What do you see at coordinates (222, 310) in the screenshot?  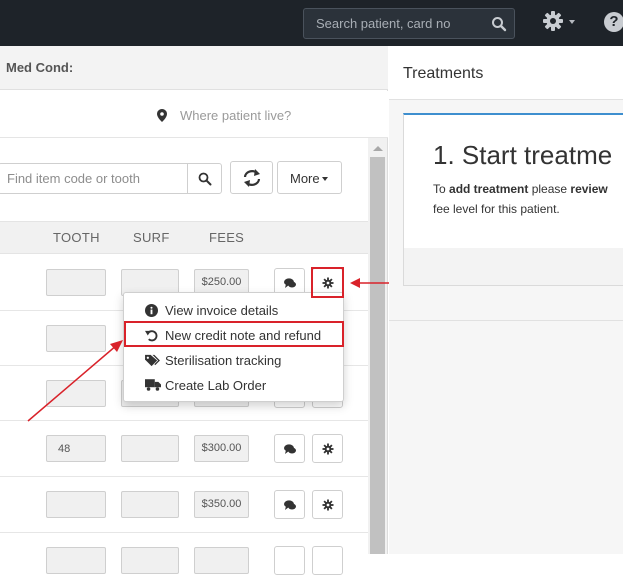 I see `menu-item-label: View invoice details` at bounding box center [222, 310].